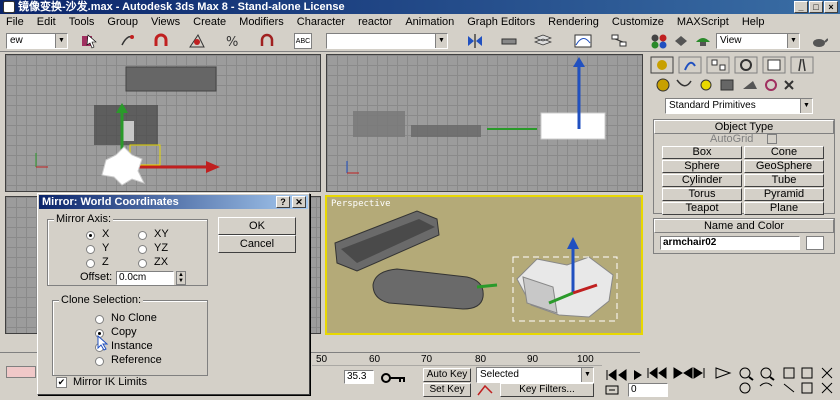  Describe the element at coordinates (321, 22) in the screenshot. I see `menu-character: Character` at that location.